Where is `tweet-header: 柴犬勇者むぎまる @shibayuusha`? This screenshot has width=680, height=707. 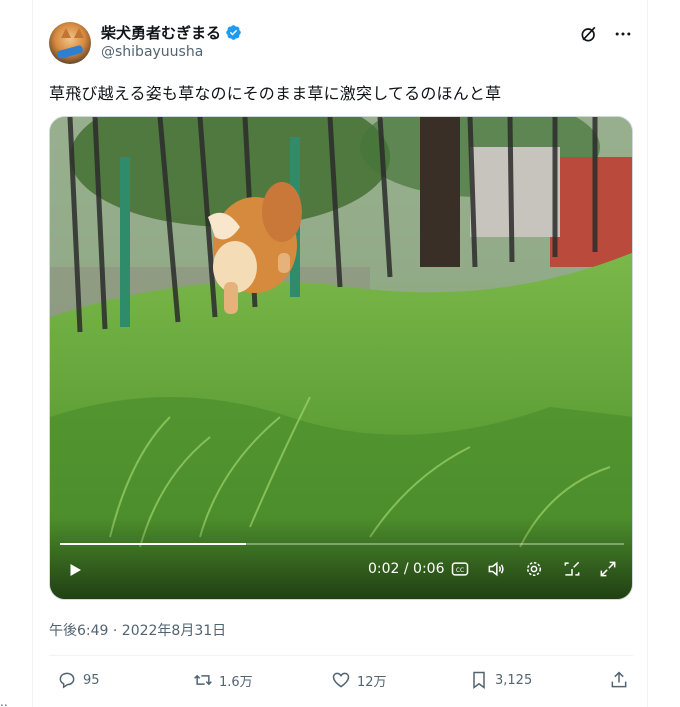
tweet-header: 柴犬勇者むぎまる @shibayuusha is located at coordinates (341, 43).